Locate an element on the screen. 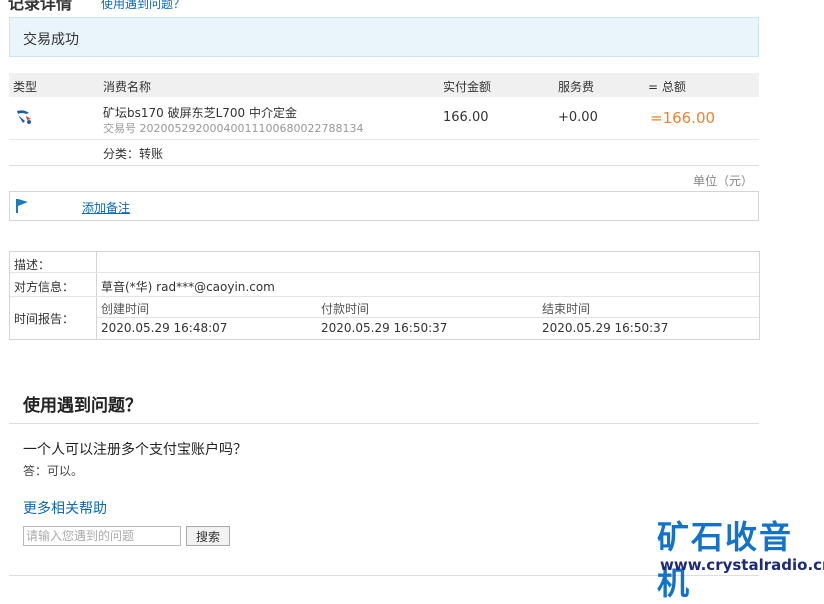 The height and width of the screenshot is (604, 824). party-label: 对方信息： is located at coordinates (44, 287).